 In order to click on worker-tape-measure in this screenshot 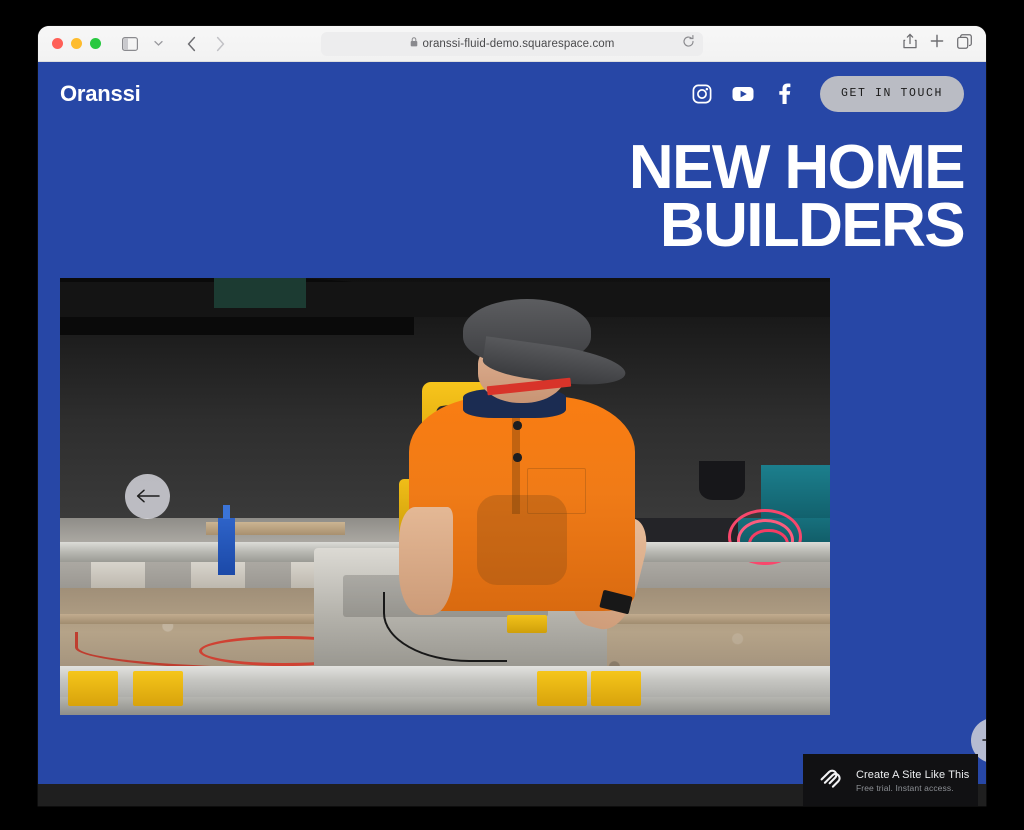, I will do `click(527, 623)`.